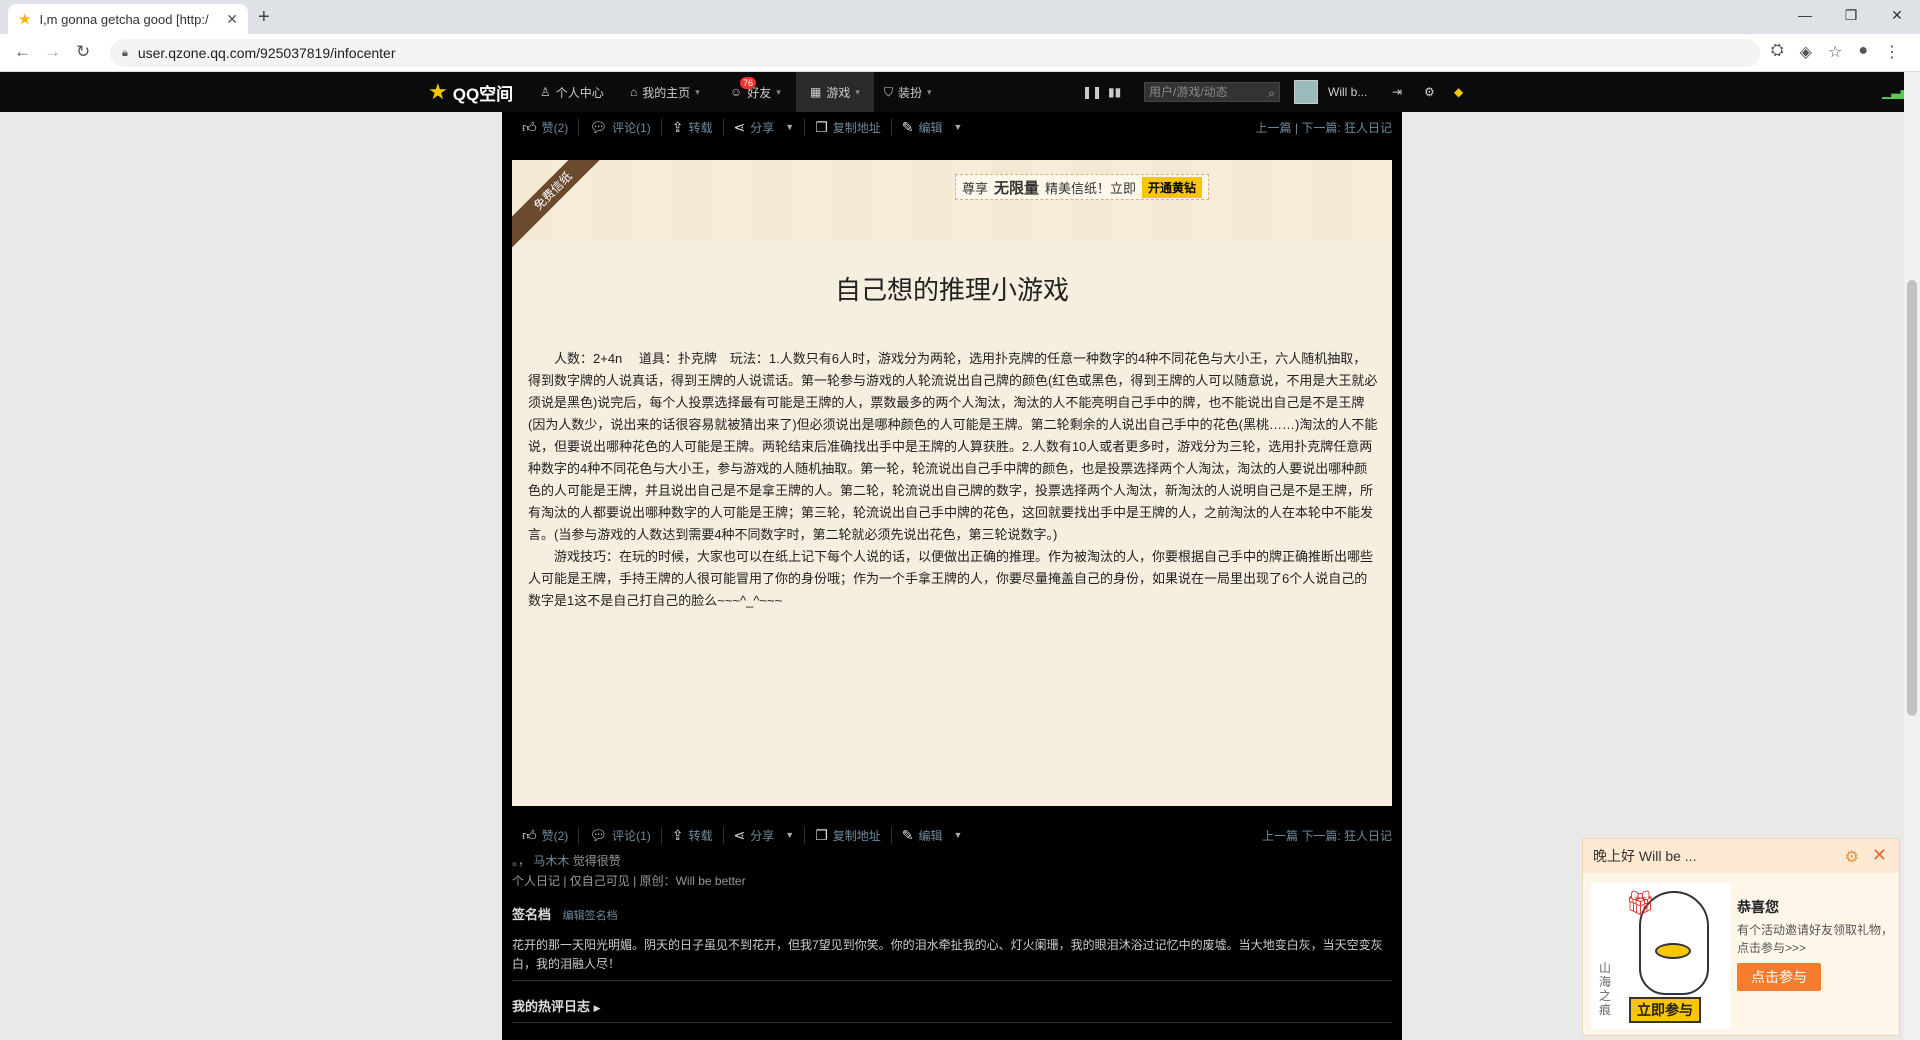 The width and height of the screenshot is (1920, 1040). Describe the element at coordinates (1852, 857) in the screenshot. I see `gear-icon: ⚙` at that location.